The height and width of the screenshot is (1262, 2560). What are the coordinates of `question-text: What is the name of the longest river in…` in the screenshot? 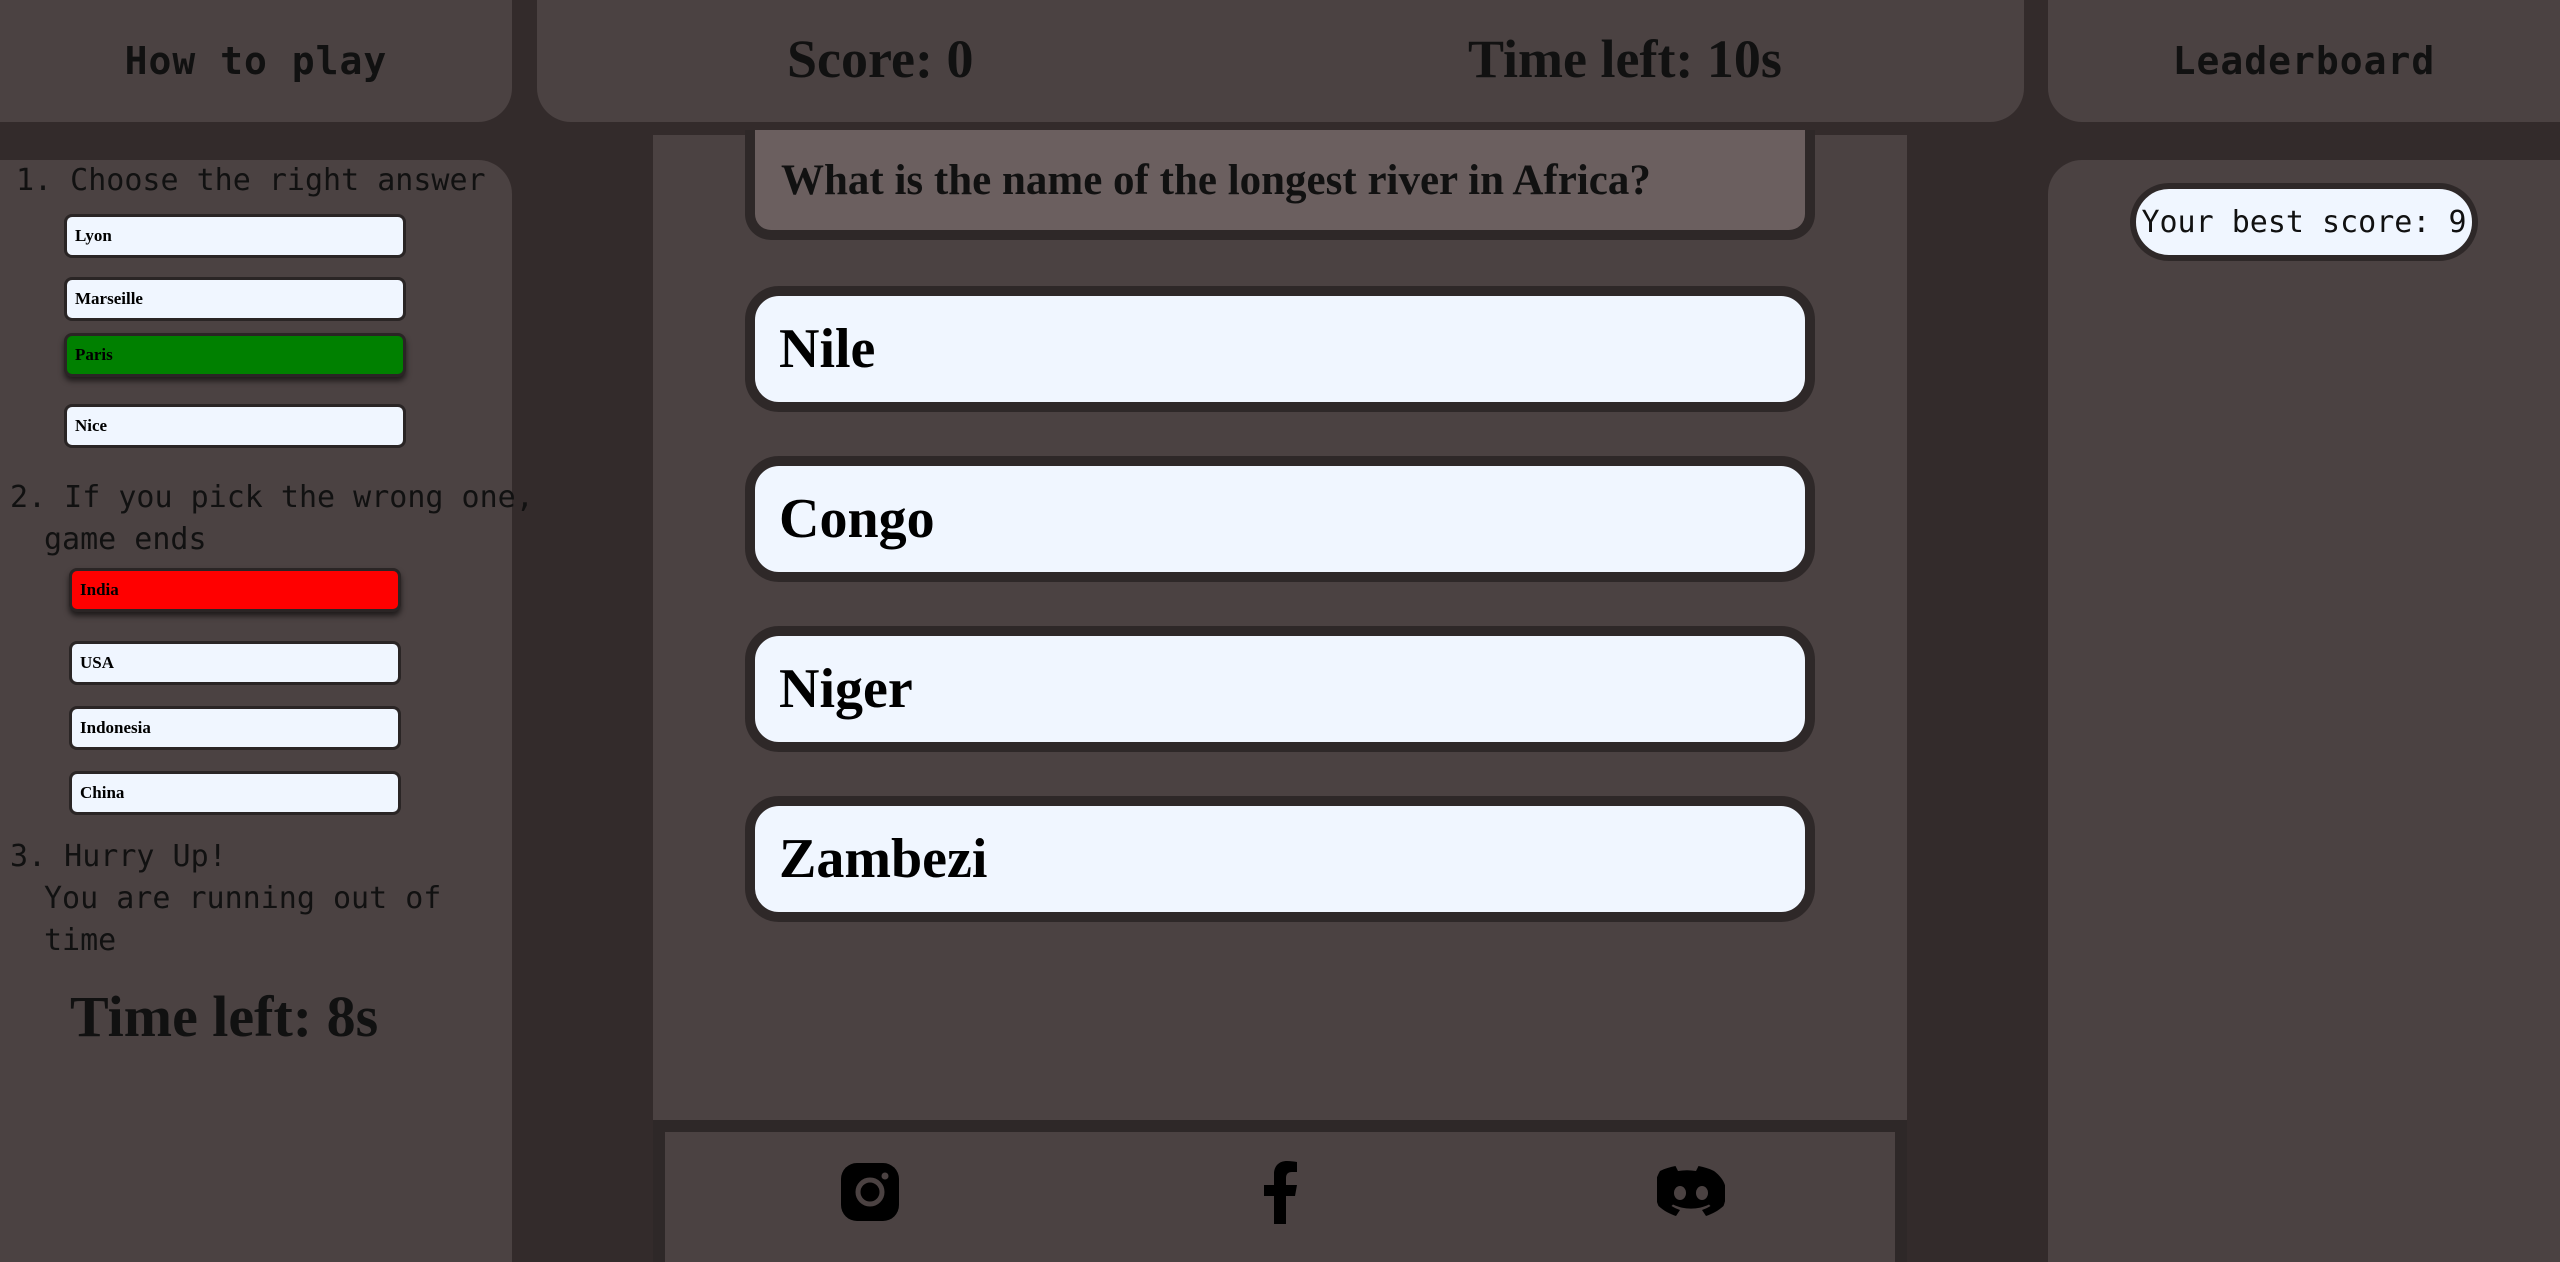 It's located at (1280, 185).